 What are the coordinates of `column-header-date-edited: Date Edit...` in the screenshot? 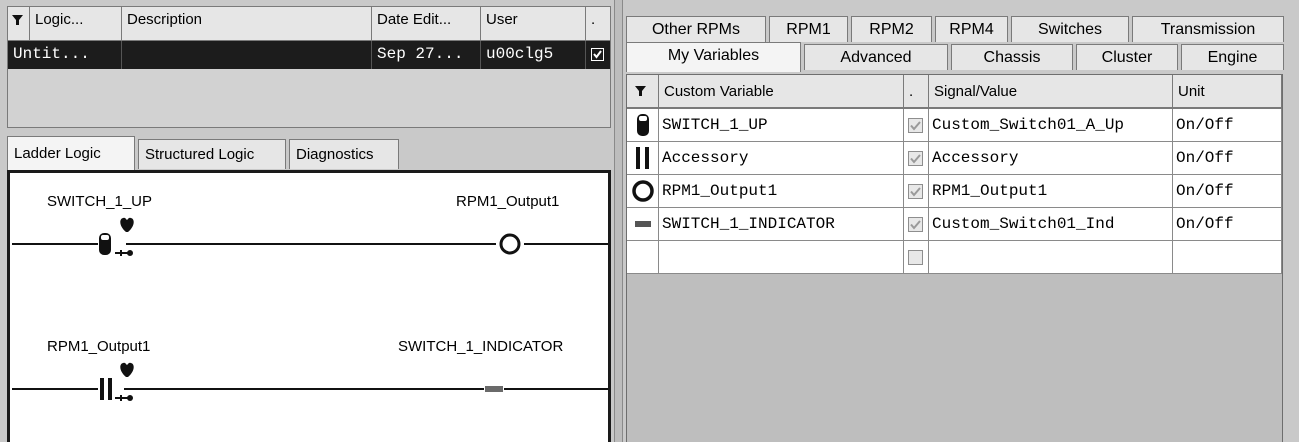 It's located at (426, 24).